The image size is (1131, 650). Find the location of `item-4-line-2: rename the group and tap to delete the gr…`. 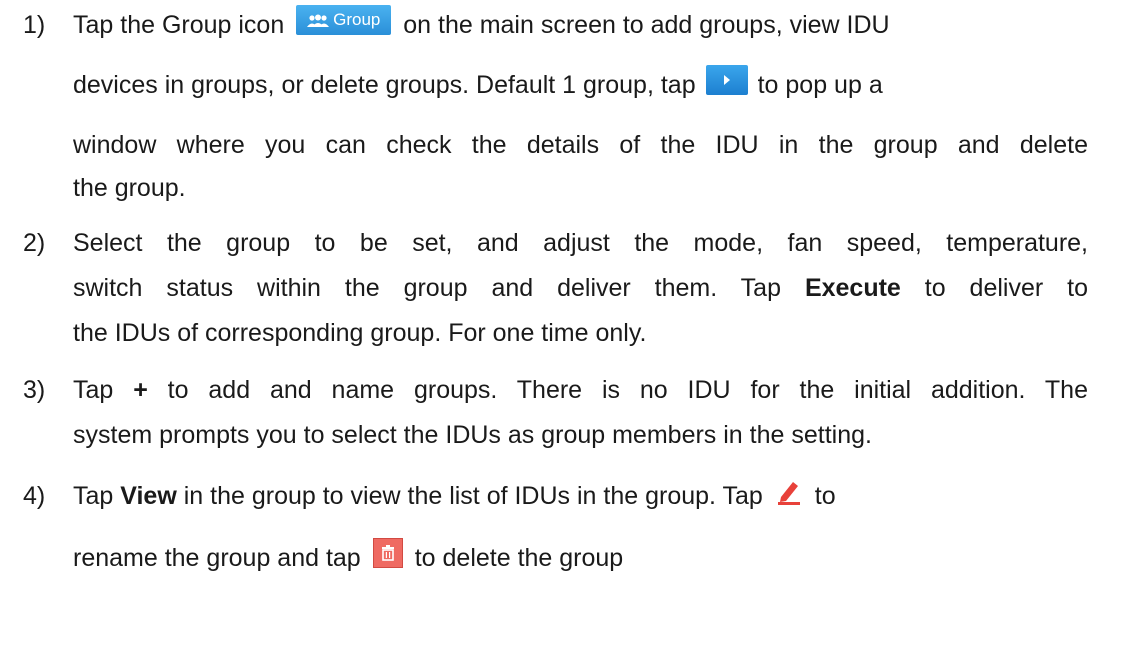

item-4-line-2: rename the group and tap to delete the gr… is located at coordinates (348, 556).